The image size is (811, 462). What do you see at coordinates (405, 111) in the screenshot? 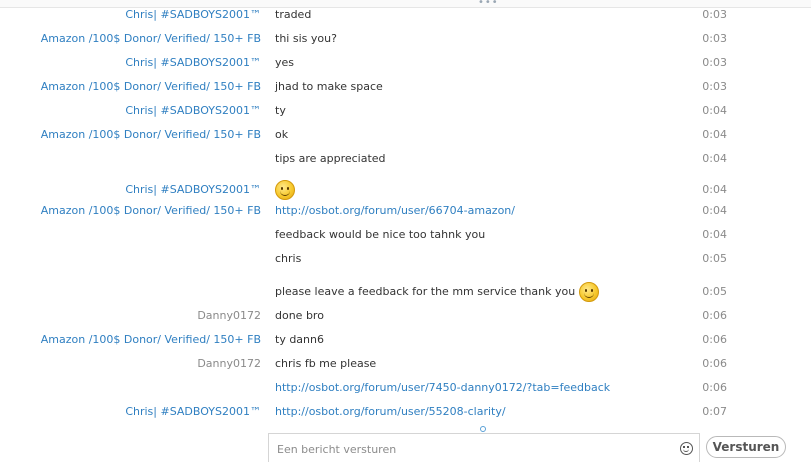
I see `message-row: Chris| #SADBOYS2001™ ty 0:04` at bounding box center [405, 111].